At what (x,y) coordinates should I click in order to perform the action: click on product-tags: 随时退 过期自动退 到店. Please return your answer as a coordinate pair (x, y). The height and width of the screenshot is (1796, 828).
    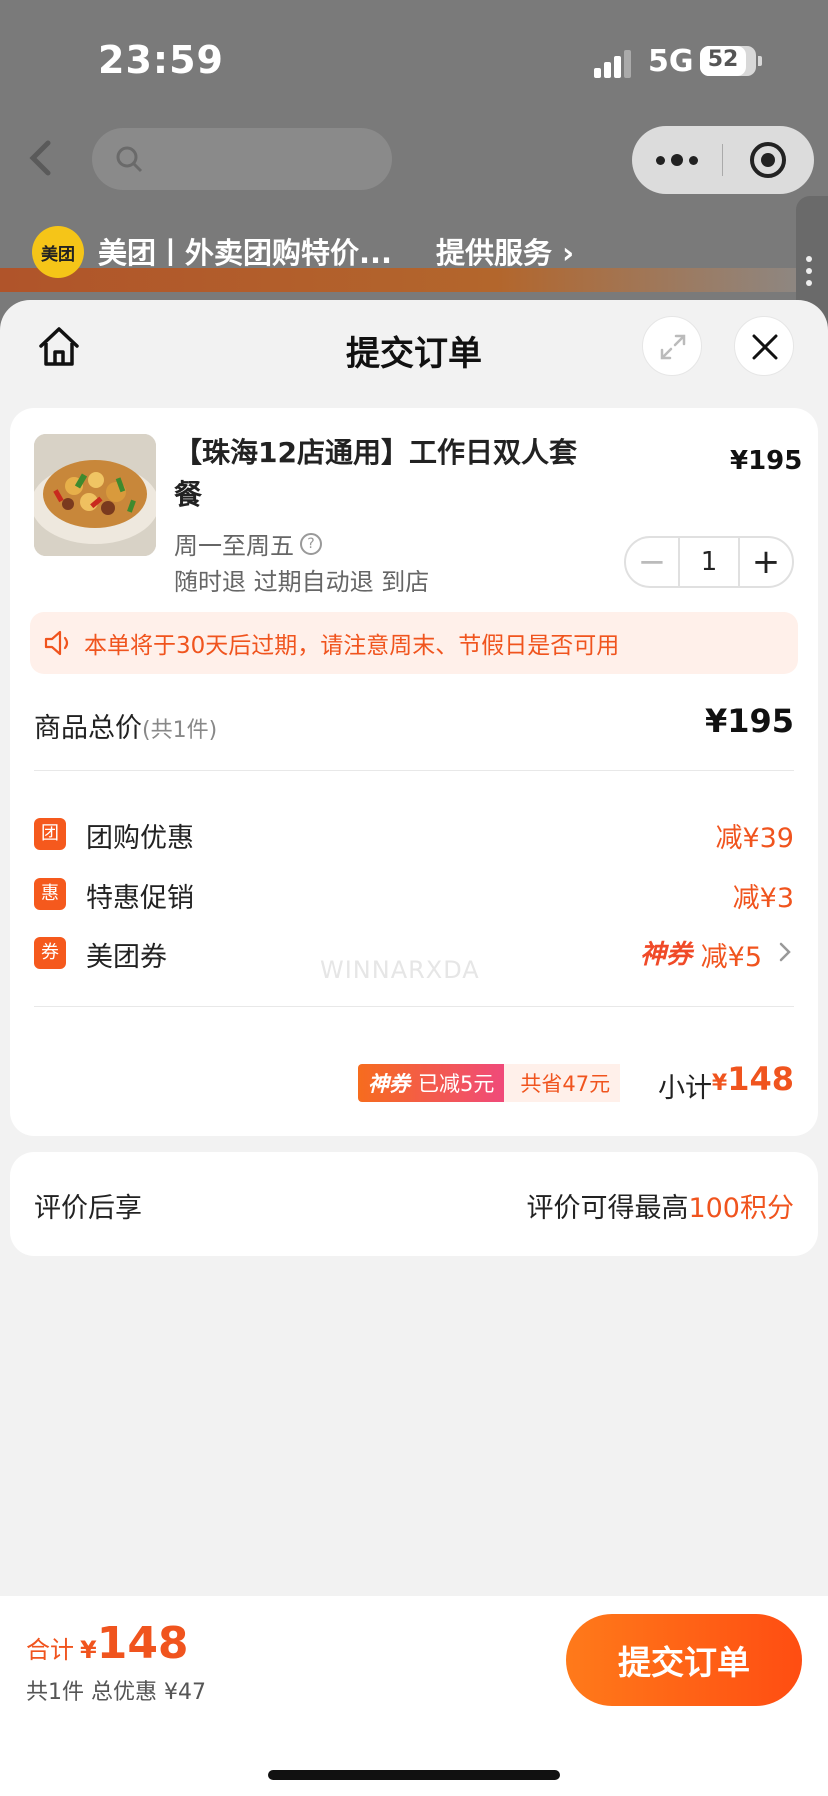
    Looking at the image, I should click on (302, 582).